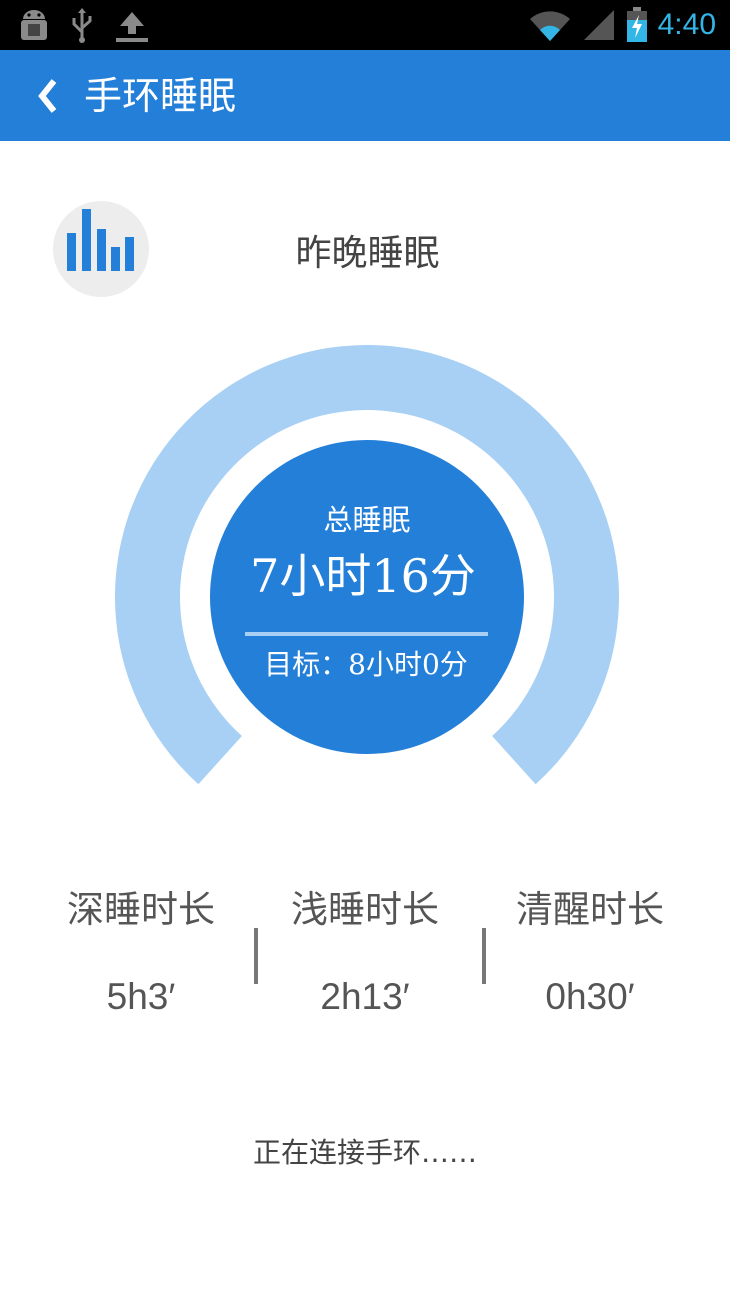  What do you see at coordinates (141, 996) in the screenshot?
I see `deep-sleep-value: 5h3′` at bounding box center [141, 996].